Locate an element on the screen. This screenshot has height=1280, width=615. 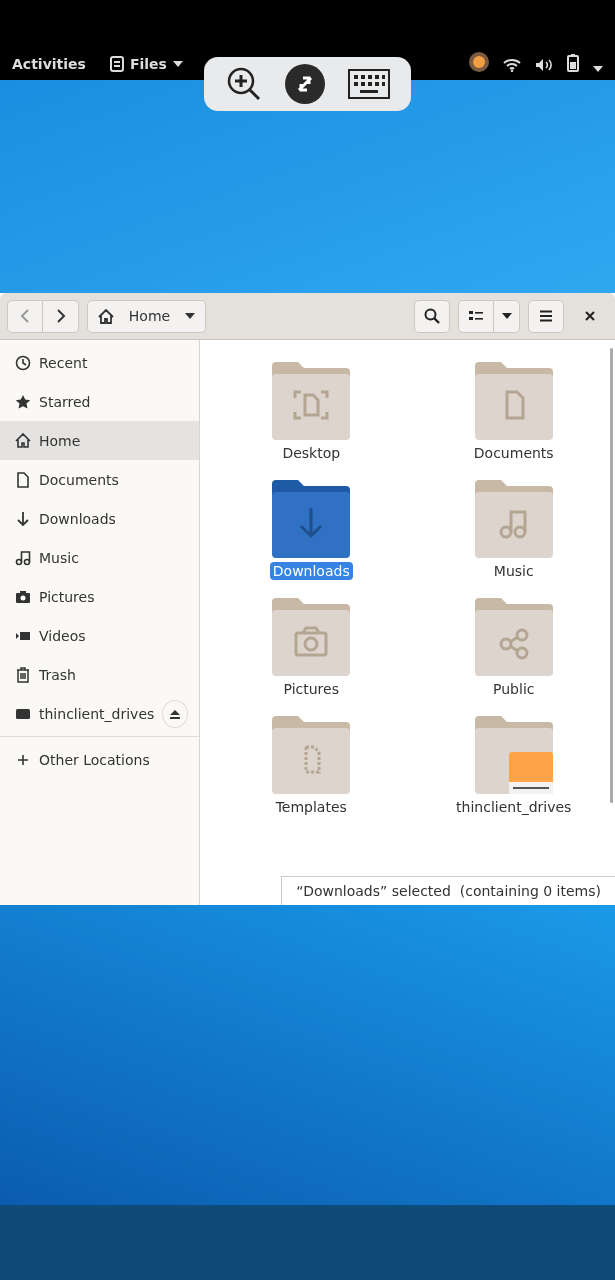
folder-label: Downloads is located at coordinates (311, 571).